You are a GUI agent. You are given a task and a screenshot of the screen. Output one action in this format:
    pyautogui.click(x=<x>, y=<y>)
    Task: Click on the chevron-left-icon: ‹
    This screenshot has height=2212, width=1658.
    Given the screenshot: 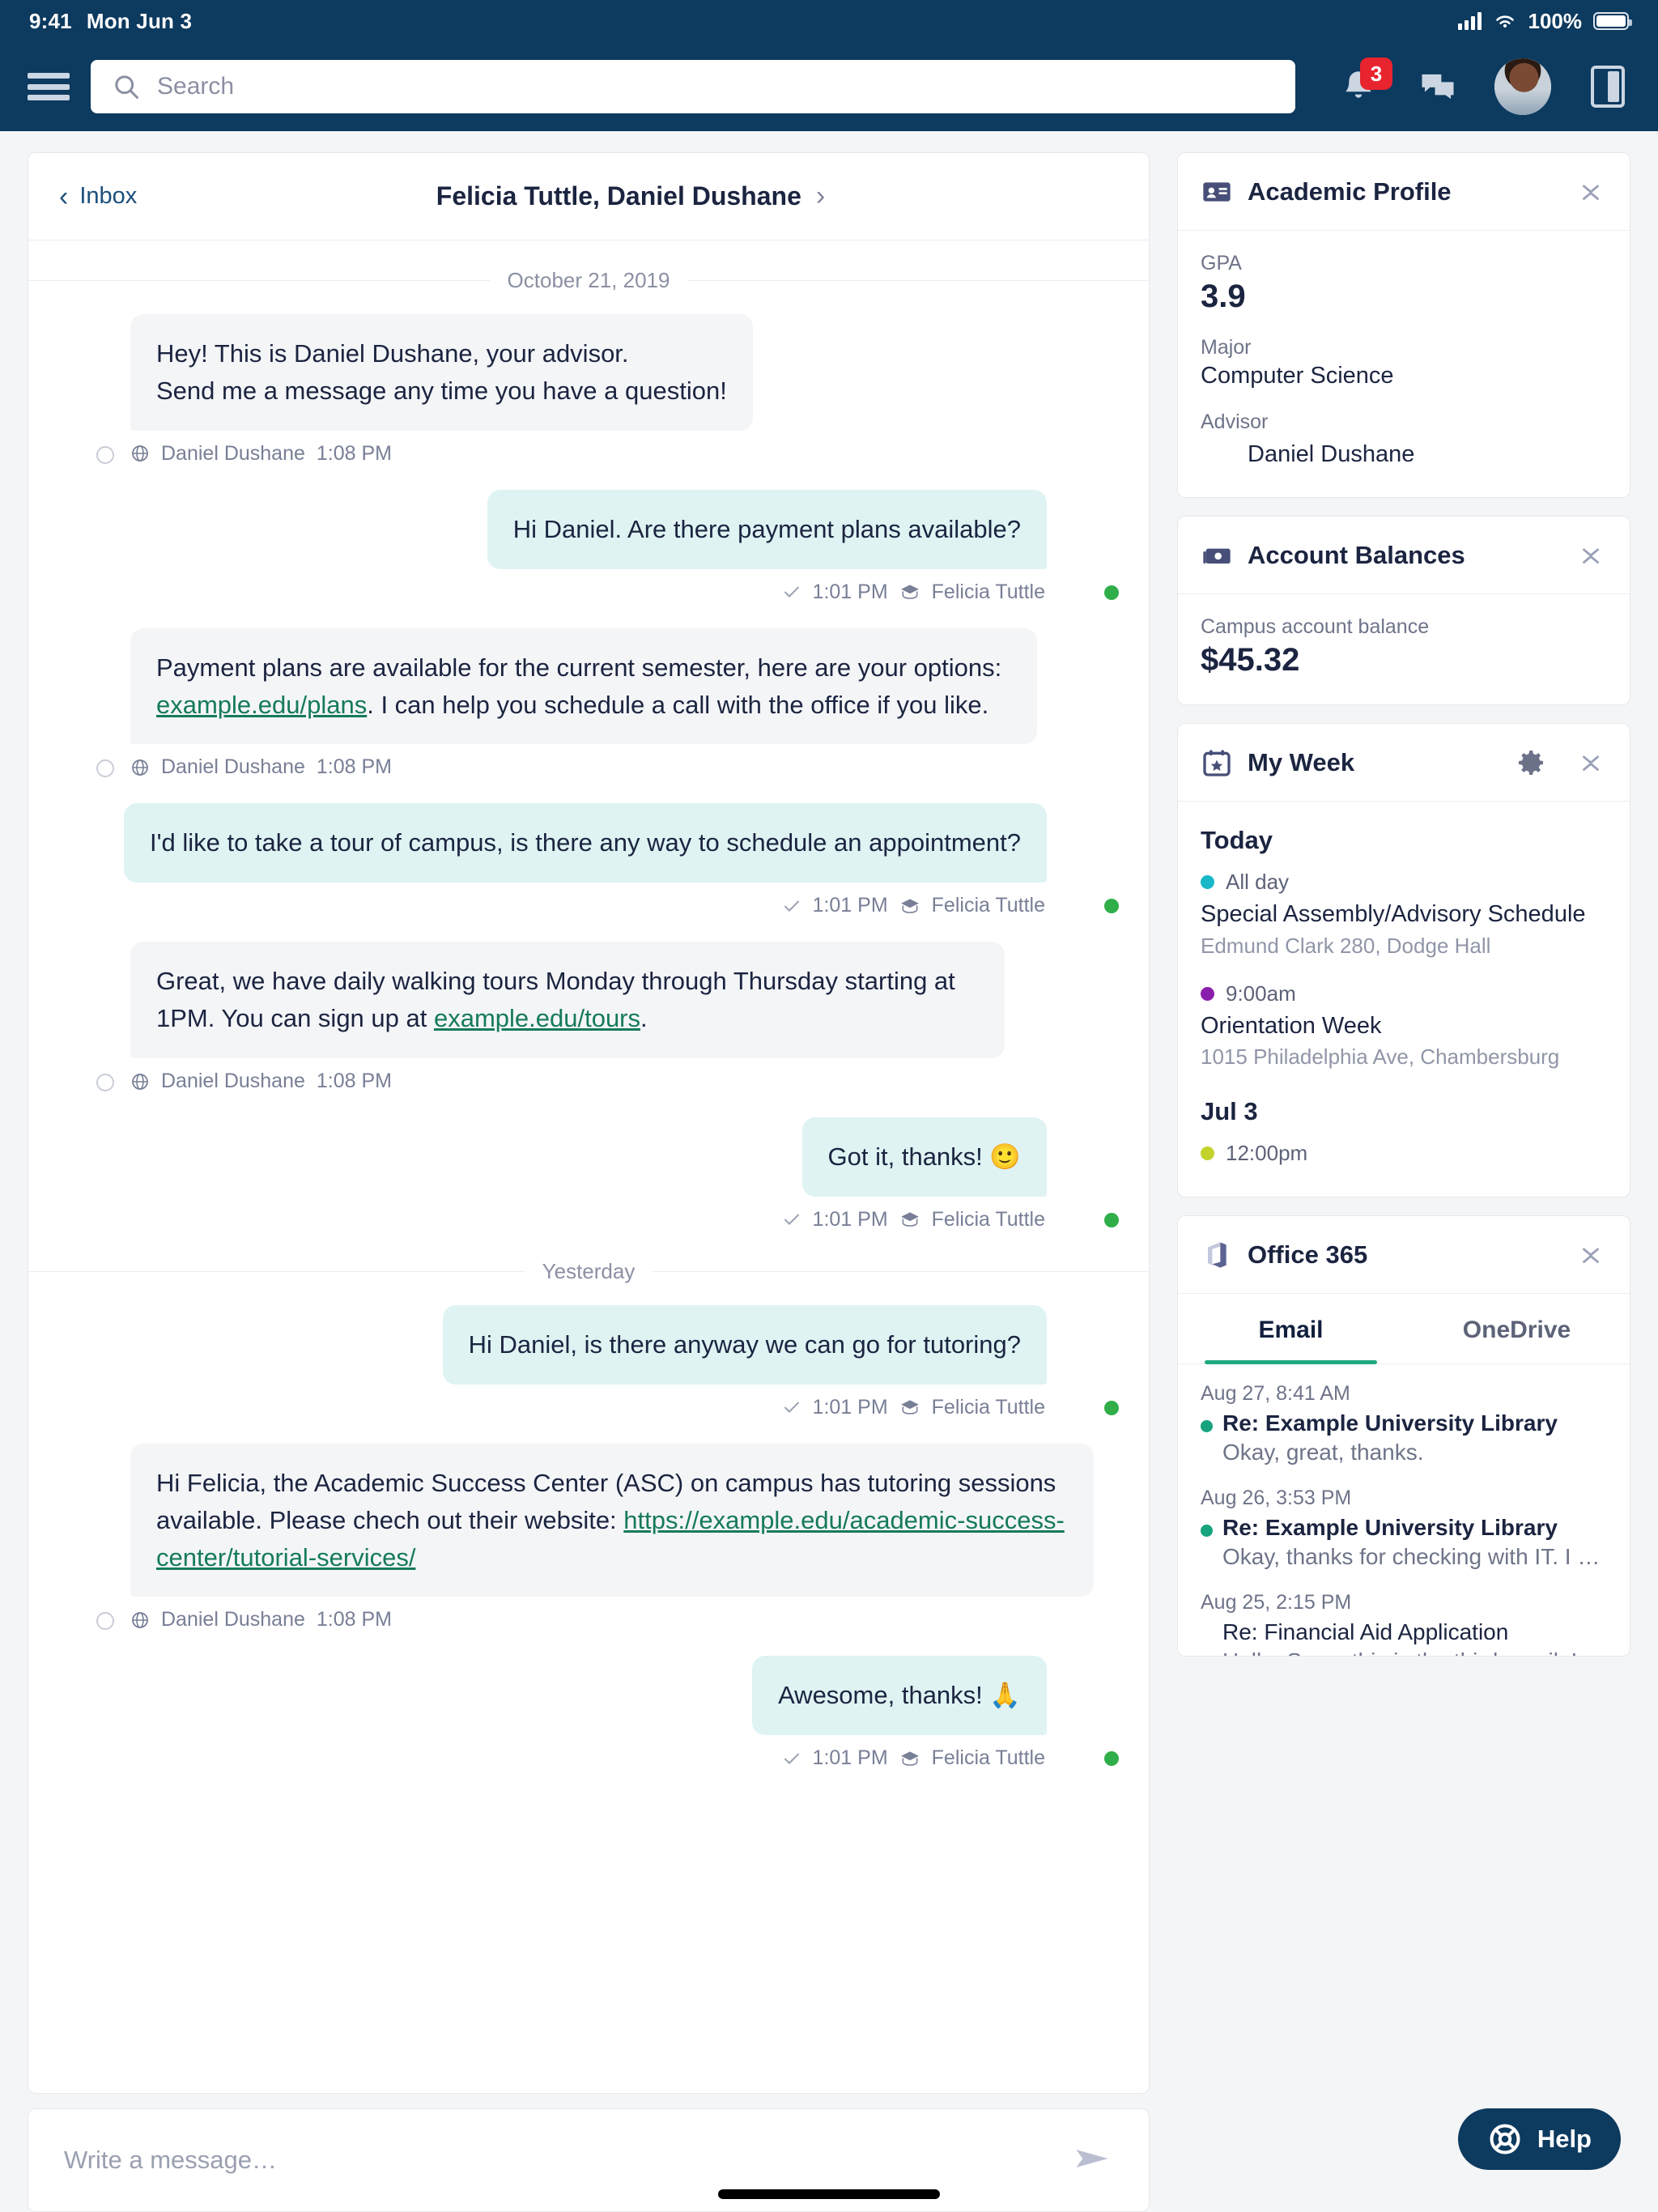 What is the action you would take?
    pyautogui.click(x=64, y=197)
    